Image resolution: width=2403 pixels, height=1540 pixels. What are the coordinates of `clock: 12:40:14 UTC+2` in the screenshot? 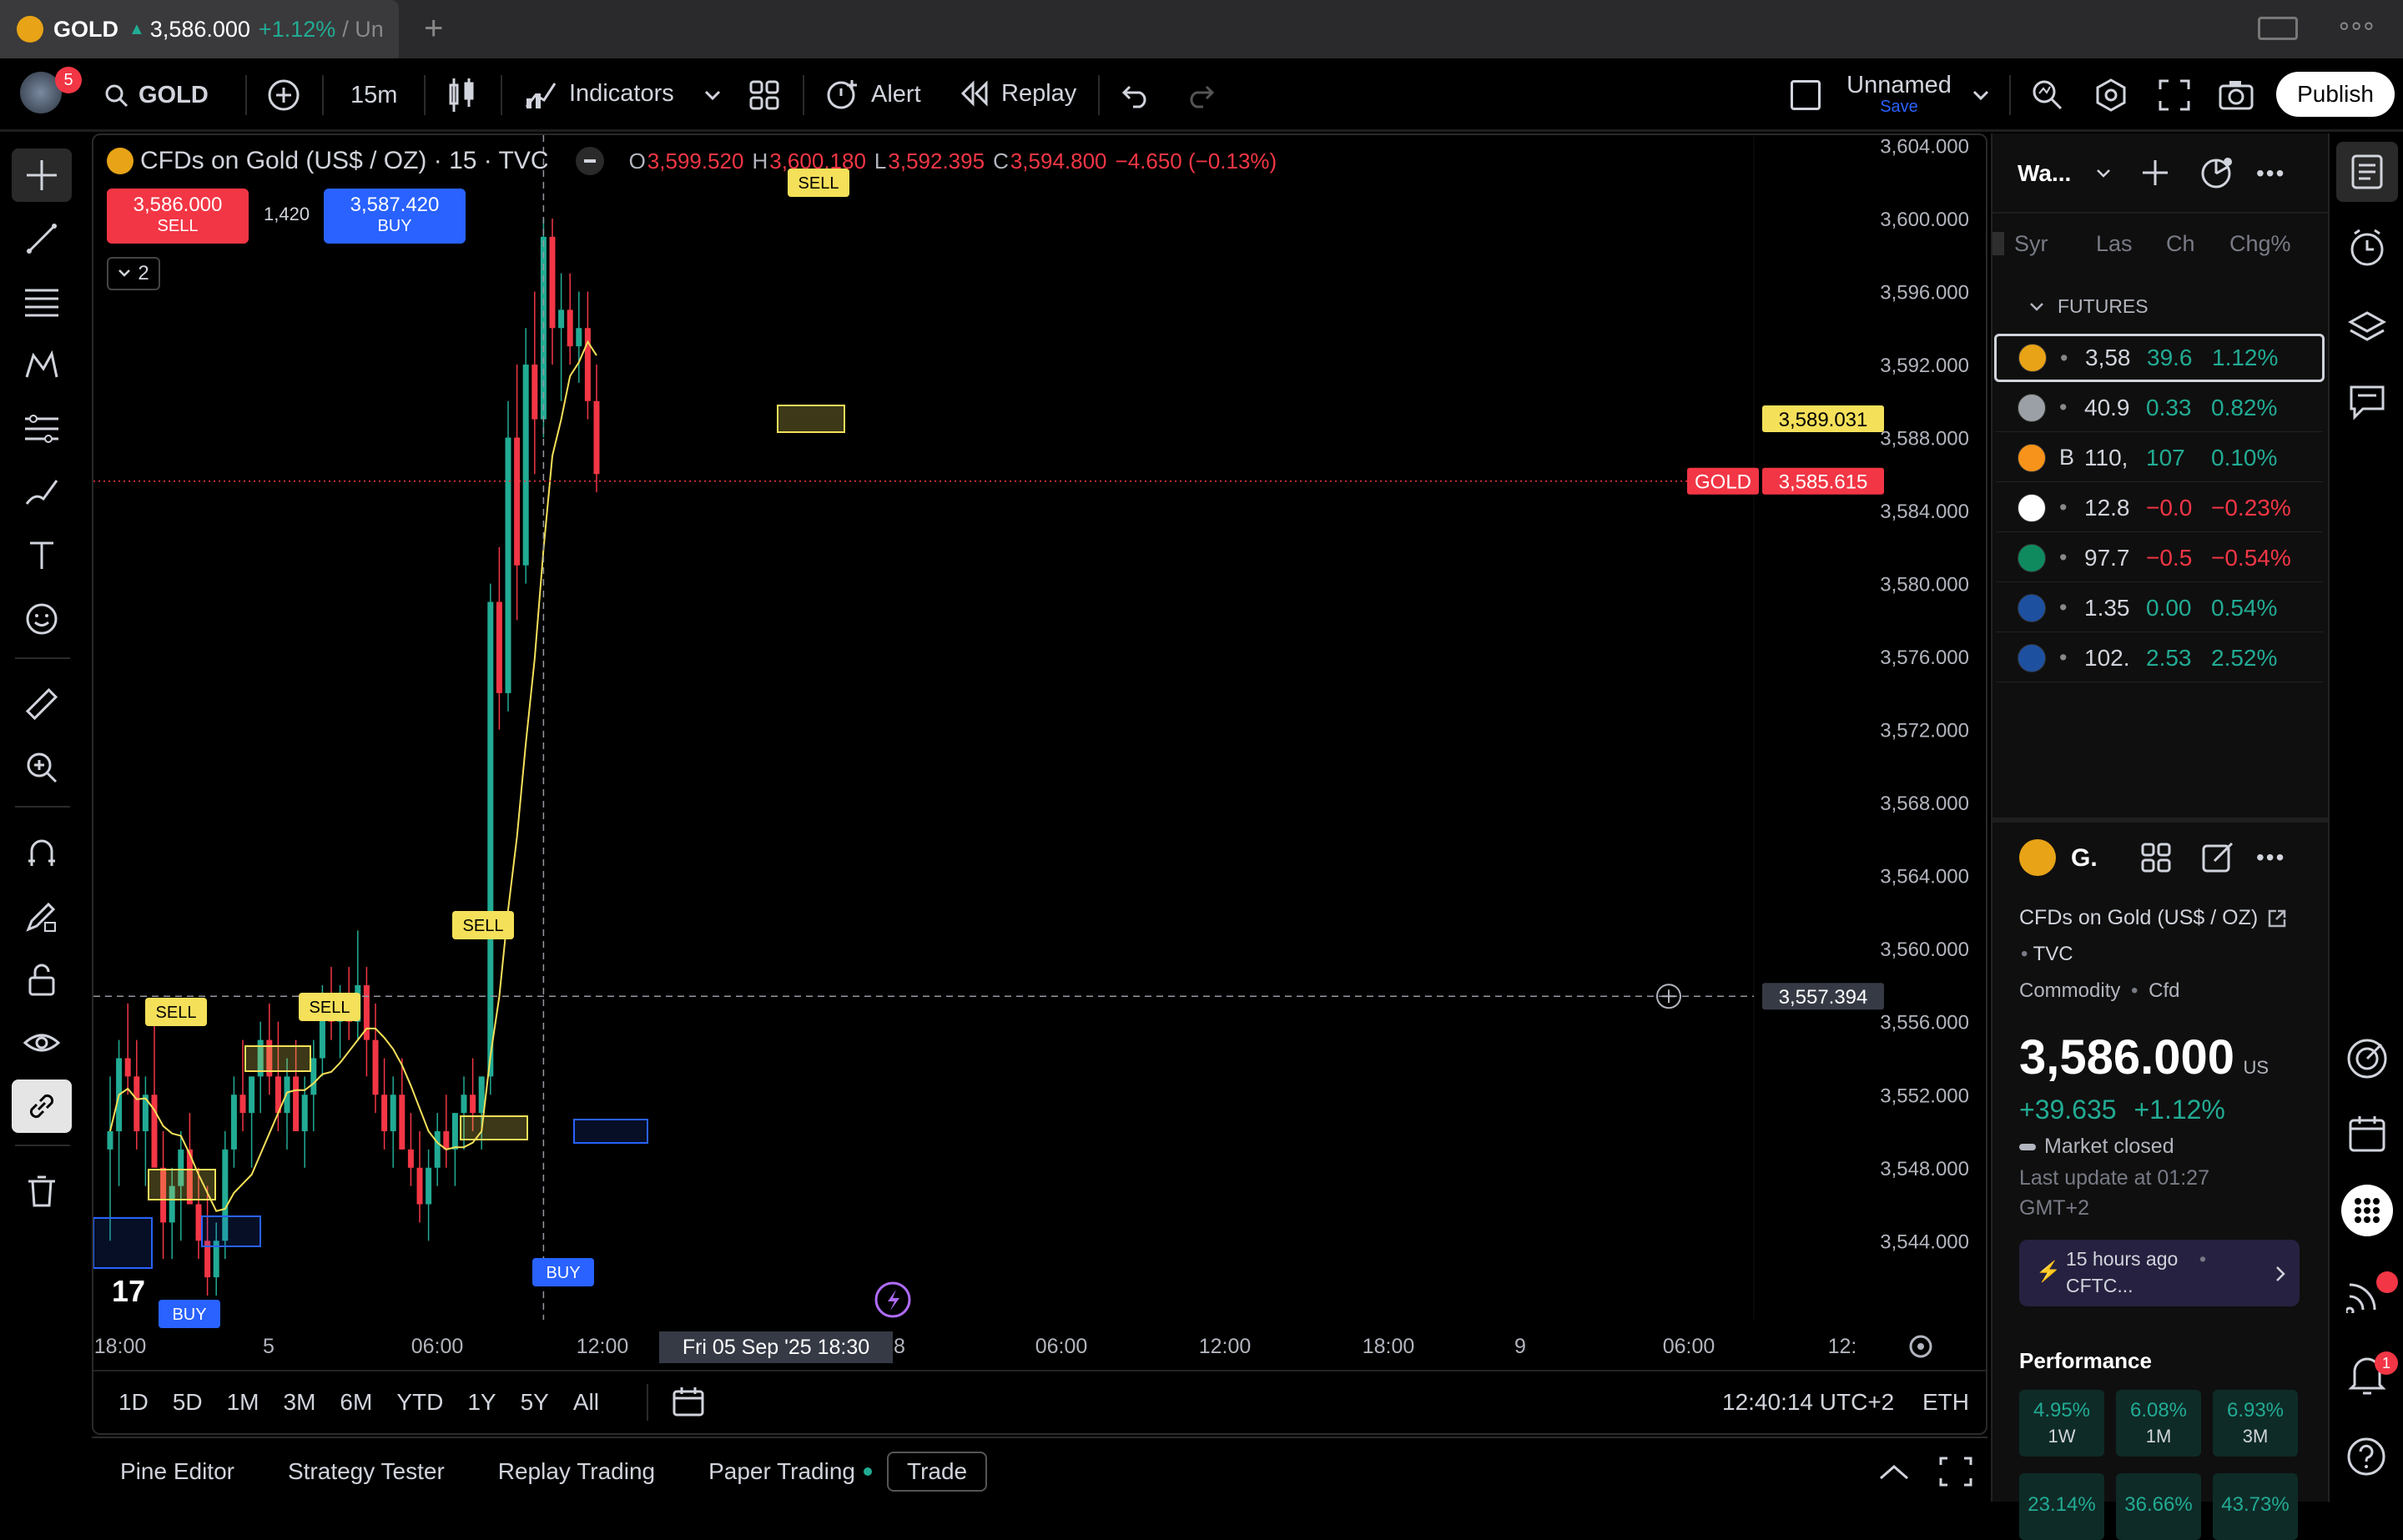 It's located at (1808, 1402).